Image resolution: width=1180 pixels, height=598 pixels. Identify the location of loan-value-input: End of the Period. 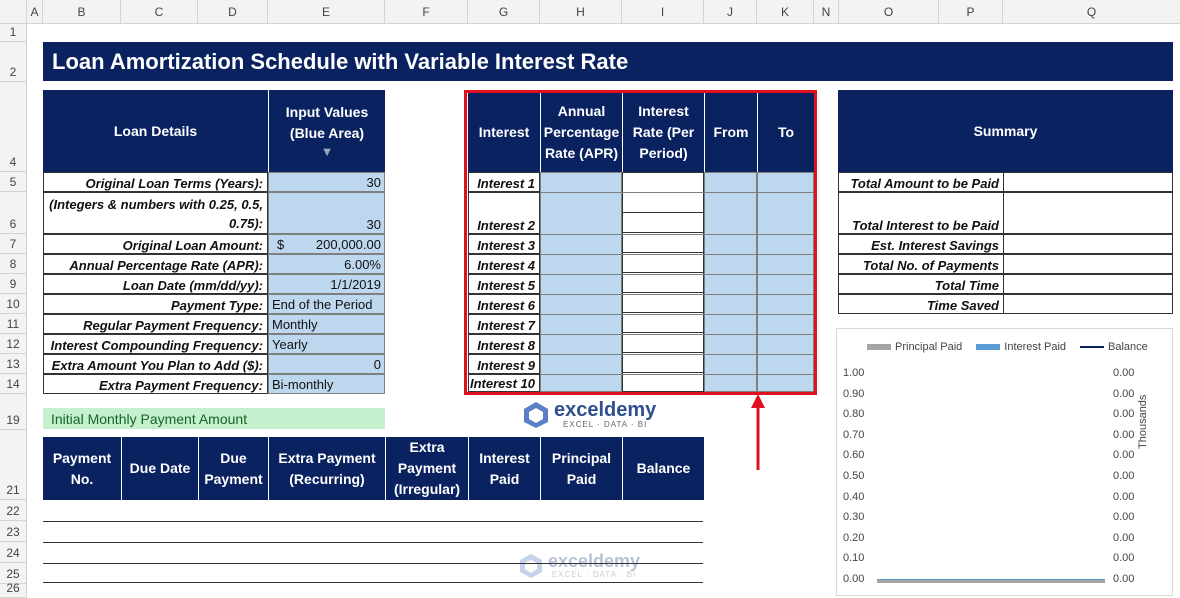
(326, 304).